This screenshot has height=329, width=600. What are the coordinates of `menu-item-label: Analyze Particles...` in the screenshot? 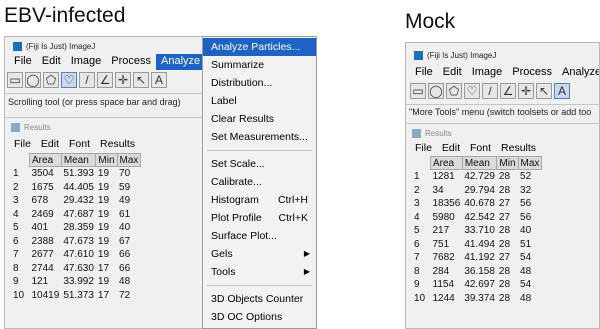 It's located at (256, 47).